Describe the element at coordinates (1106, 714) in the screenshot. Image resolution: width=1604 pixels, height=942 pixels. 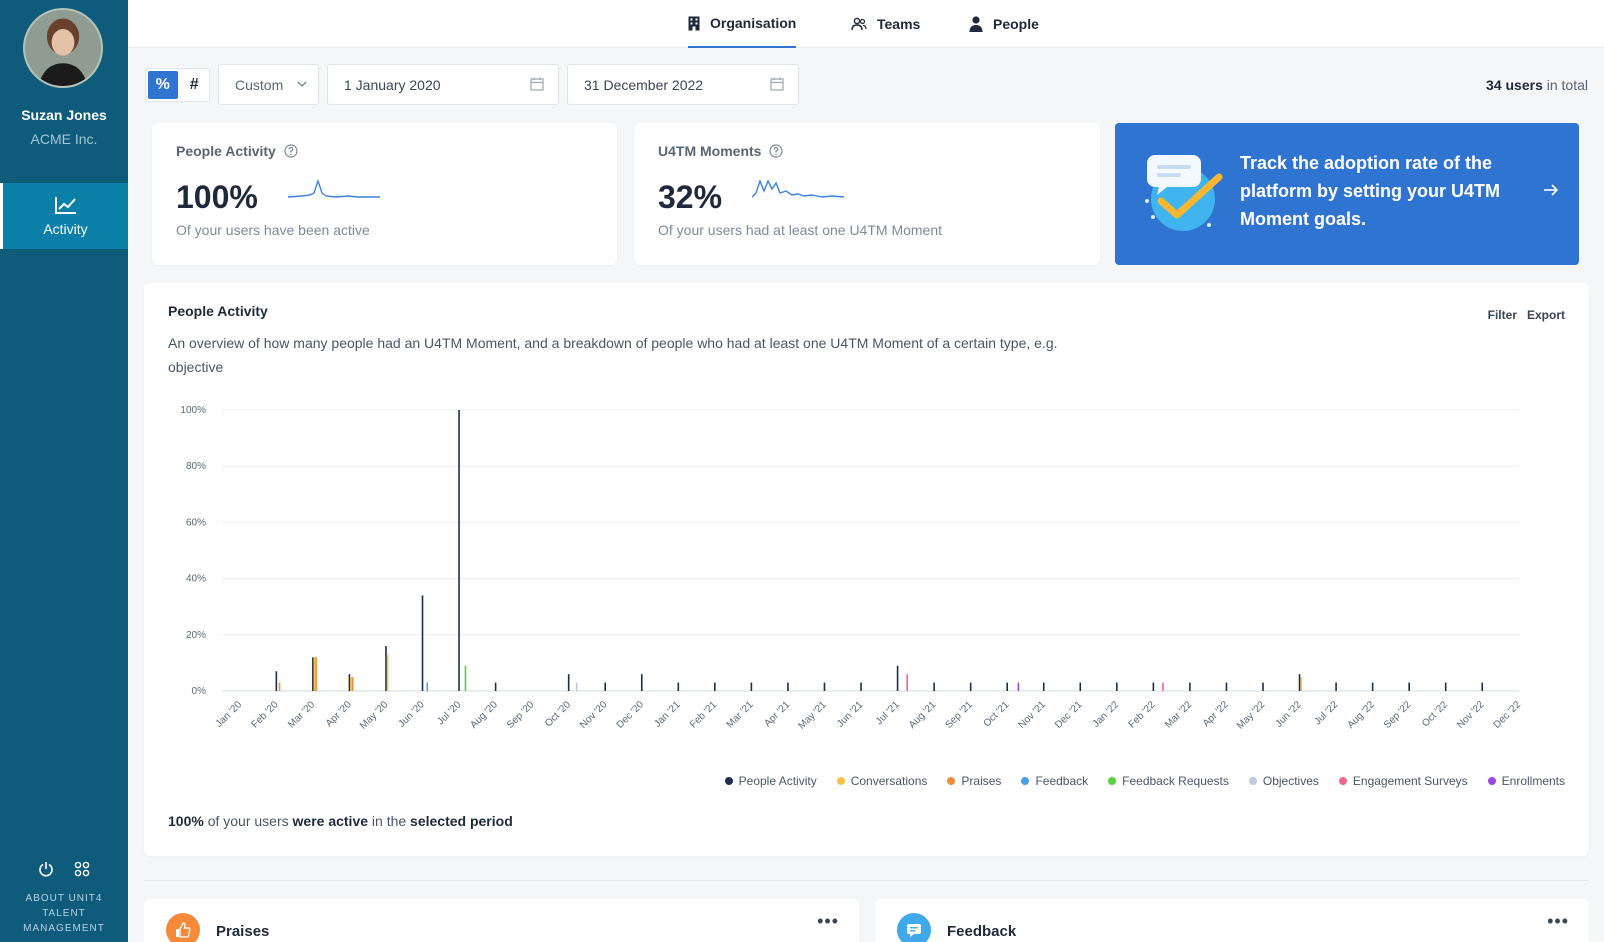
I see `x-tick-label: Jan '22` at that location.